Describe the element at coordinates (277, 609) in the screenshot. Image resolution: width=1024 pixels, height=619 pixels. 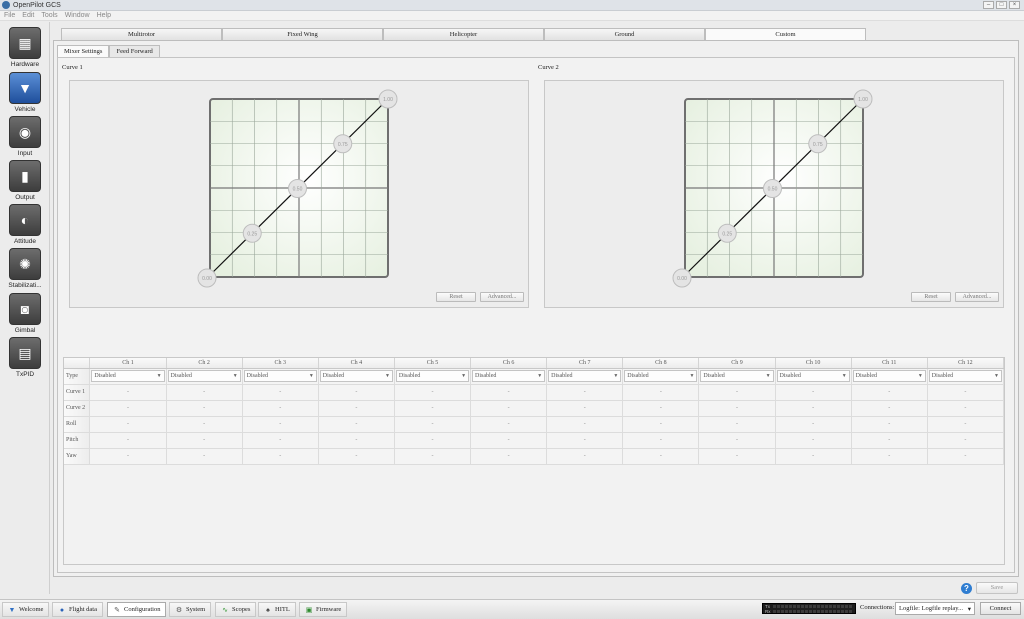
I see `mode-tab-hitl: ♠ HITL` at that location.